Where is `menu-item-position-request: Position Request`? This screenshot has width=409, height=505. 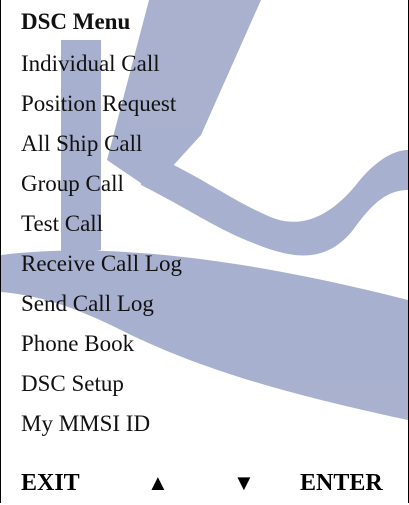
menu-item-position-request: Position Request is located at coordinates (204, 104).